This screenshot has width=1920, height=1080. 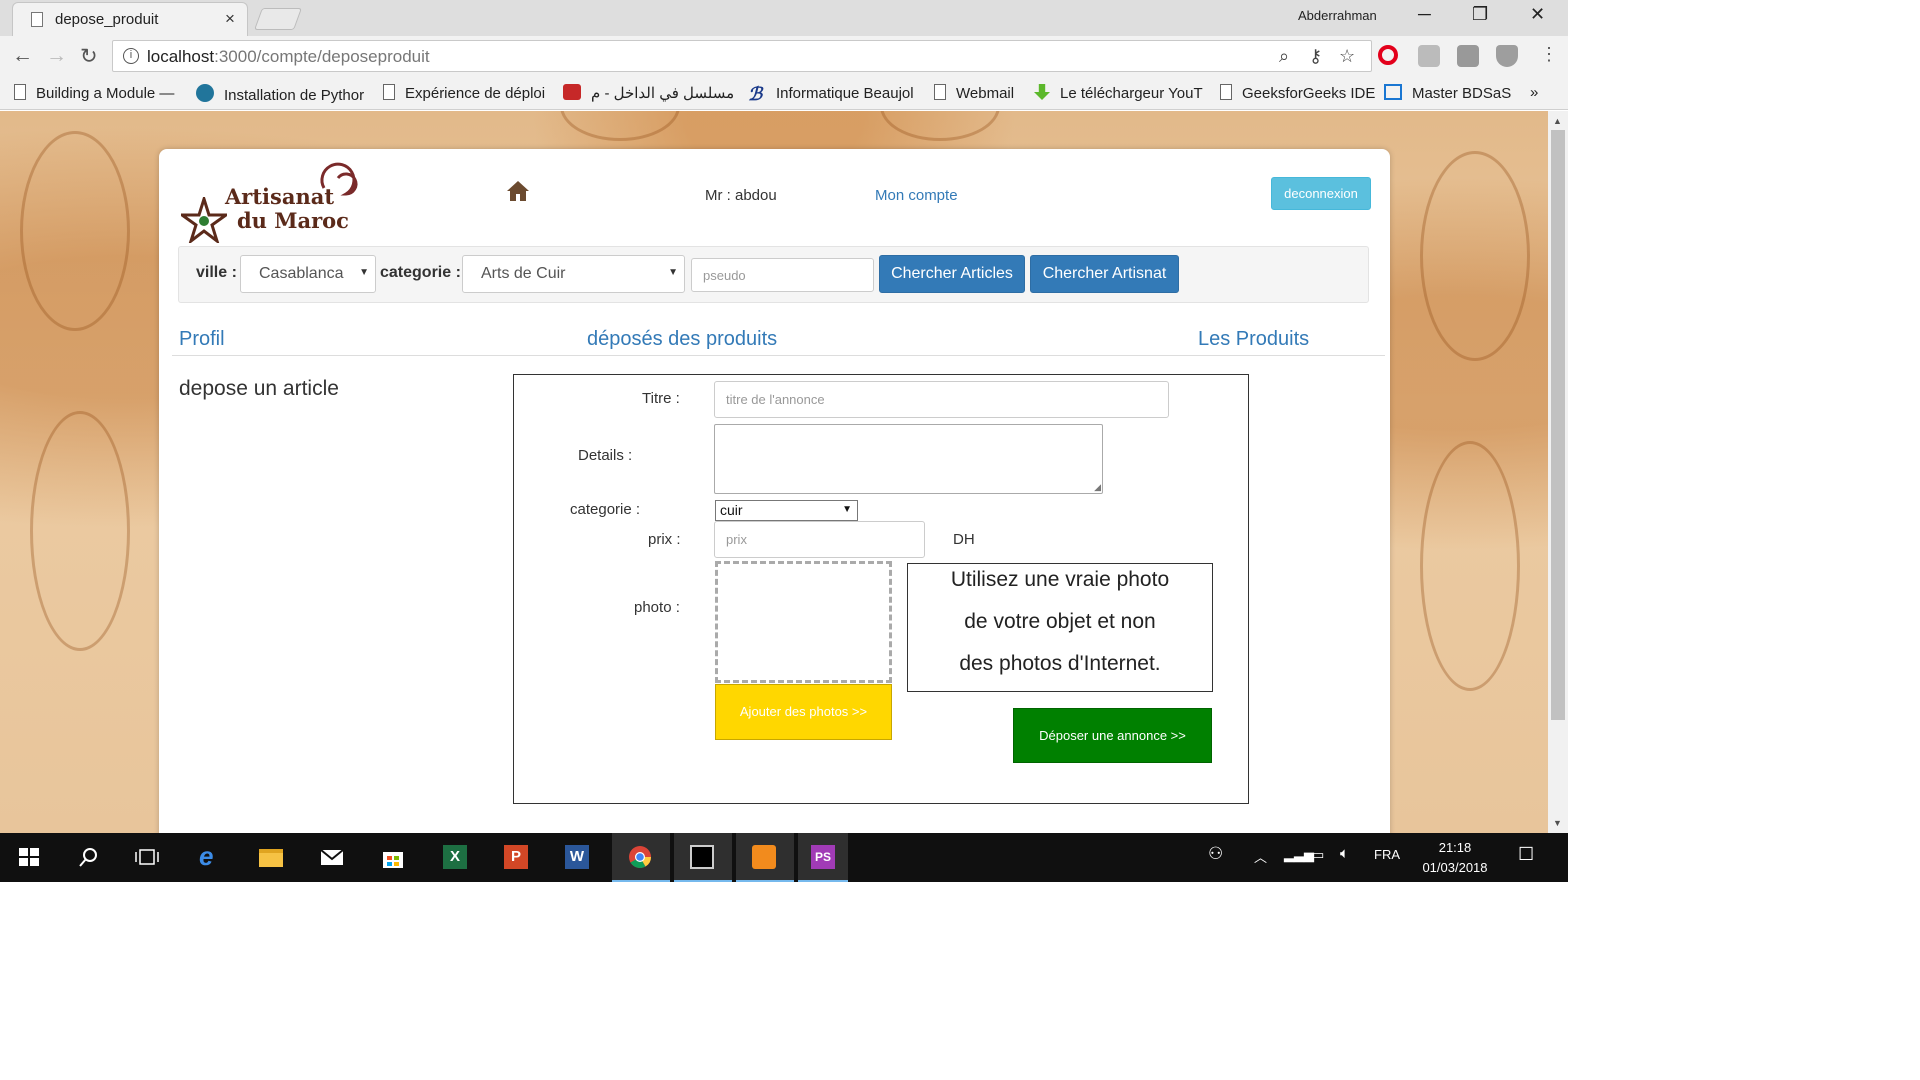 What do you see at coordinates (56, 56) in the screenshot?
I see `forward-arrow-icon: →` at bounding box center [56, 56].